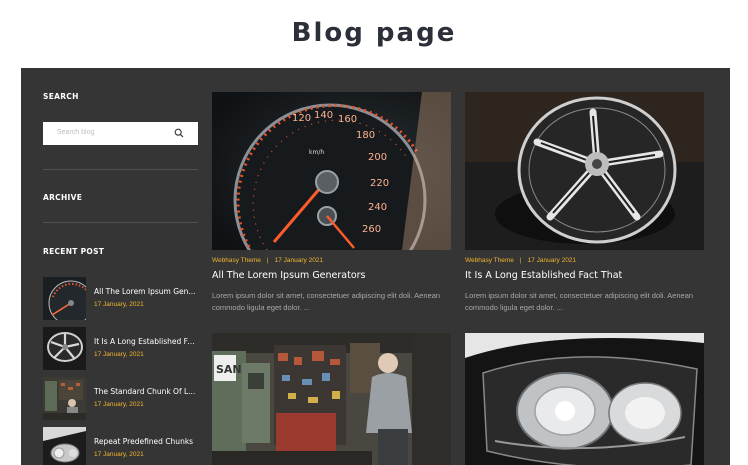 Image resolution: width=748 pixels, height=465 pixels. I want to click on speedometer-mark: 240, so click(377, 207).